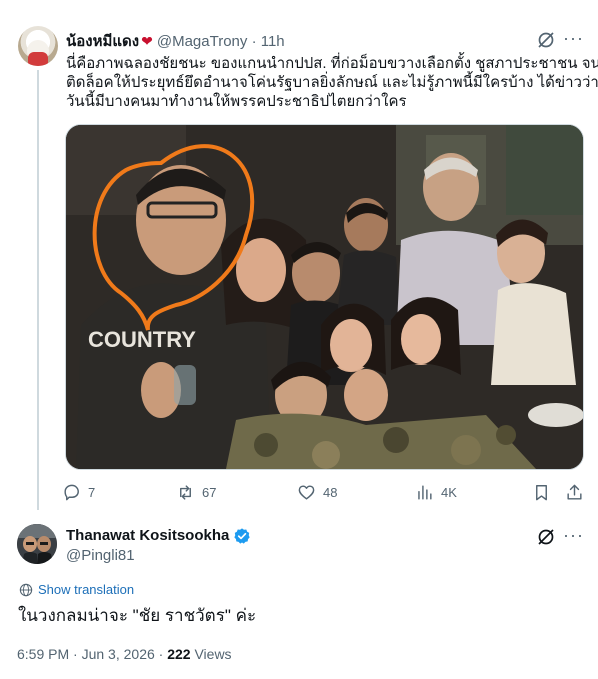 Image resolution: width=598 pixels, height=679 pixels. I want to click on parent-tweet-header: น้องหมีแดง ❤ @MagaTrony · 11h, so click(175, 41).